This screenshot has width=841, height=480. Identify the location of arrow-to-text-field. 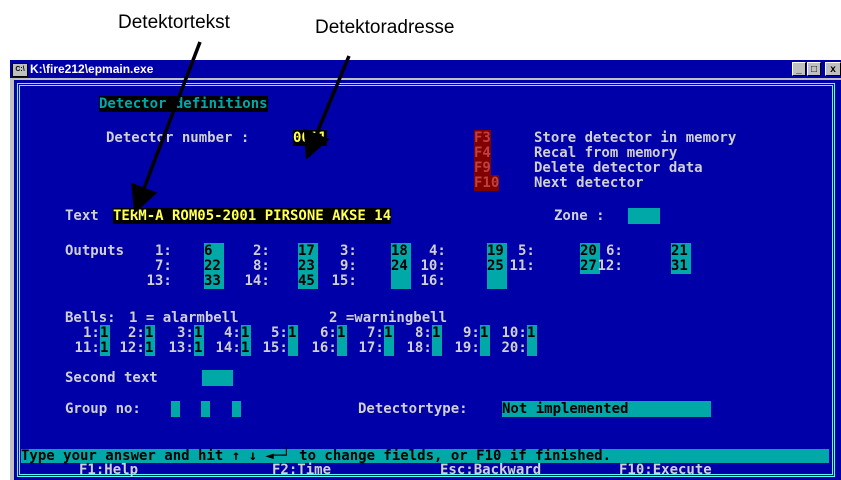
(166, 127).